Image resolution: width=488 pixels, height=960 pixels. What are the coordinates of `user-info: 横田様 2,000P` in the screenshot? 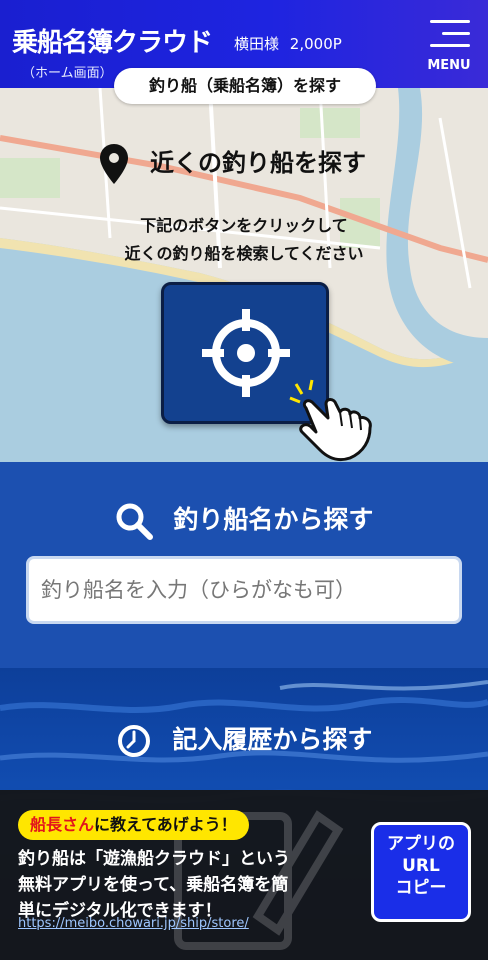 It's located at (288, 43).